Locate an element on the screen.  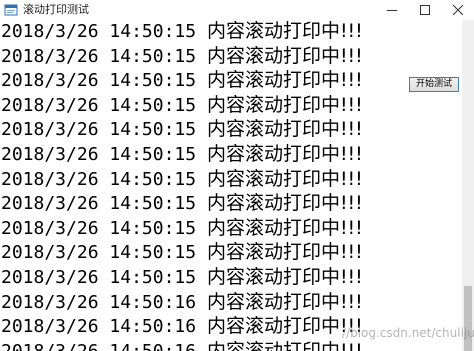
minimize-button is located at coordinates (391, 10).